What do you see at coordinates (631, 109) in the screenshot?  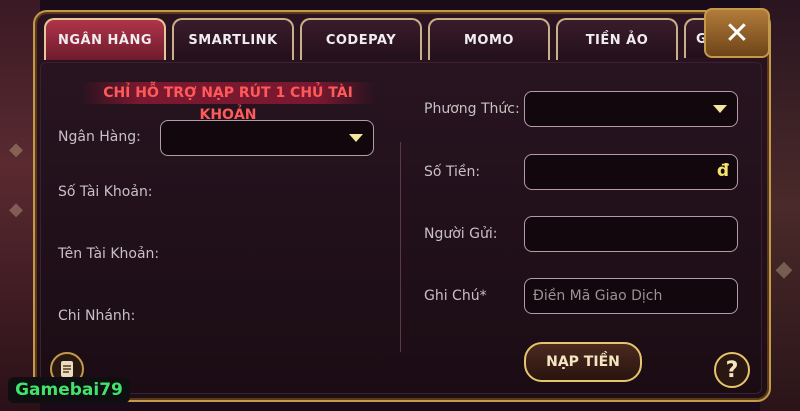 I see `method-select` at bounding box center [631, 109].